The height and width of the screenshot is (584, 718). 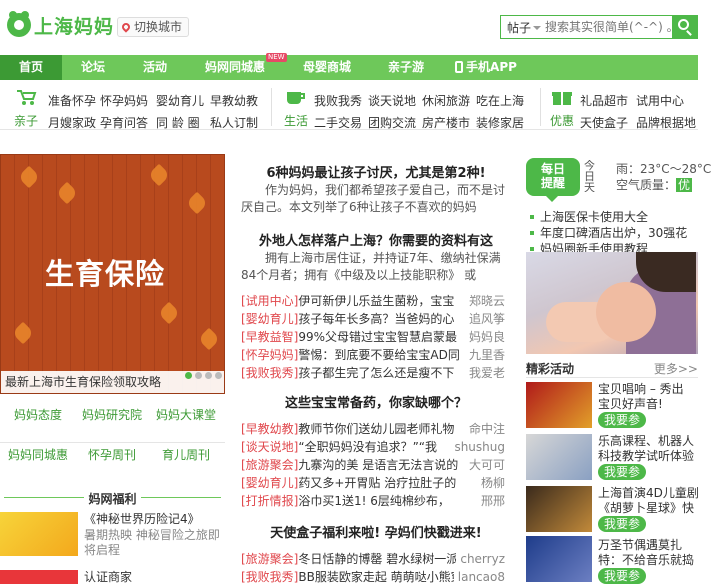 I want to click on subnav-link: 孕育问答, so click(x=124, y=122).